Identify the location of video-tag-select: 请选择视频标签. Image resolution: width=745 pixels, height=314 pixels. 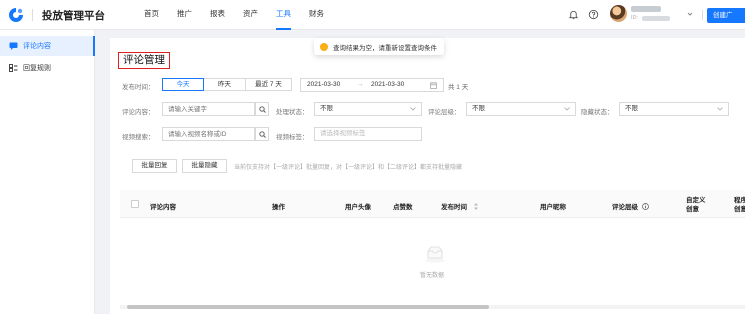
(368, 134).